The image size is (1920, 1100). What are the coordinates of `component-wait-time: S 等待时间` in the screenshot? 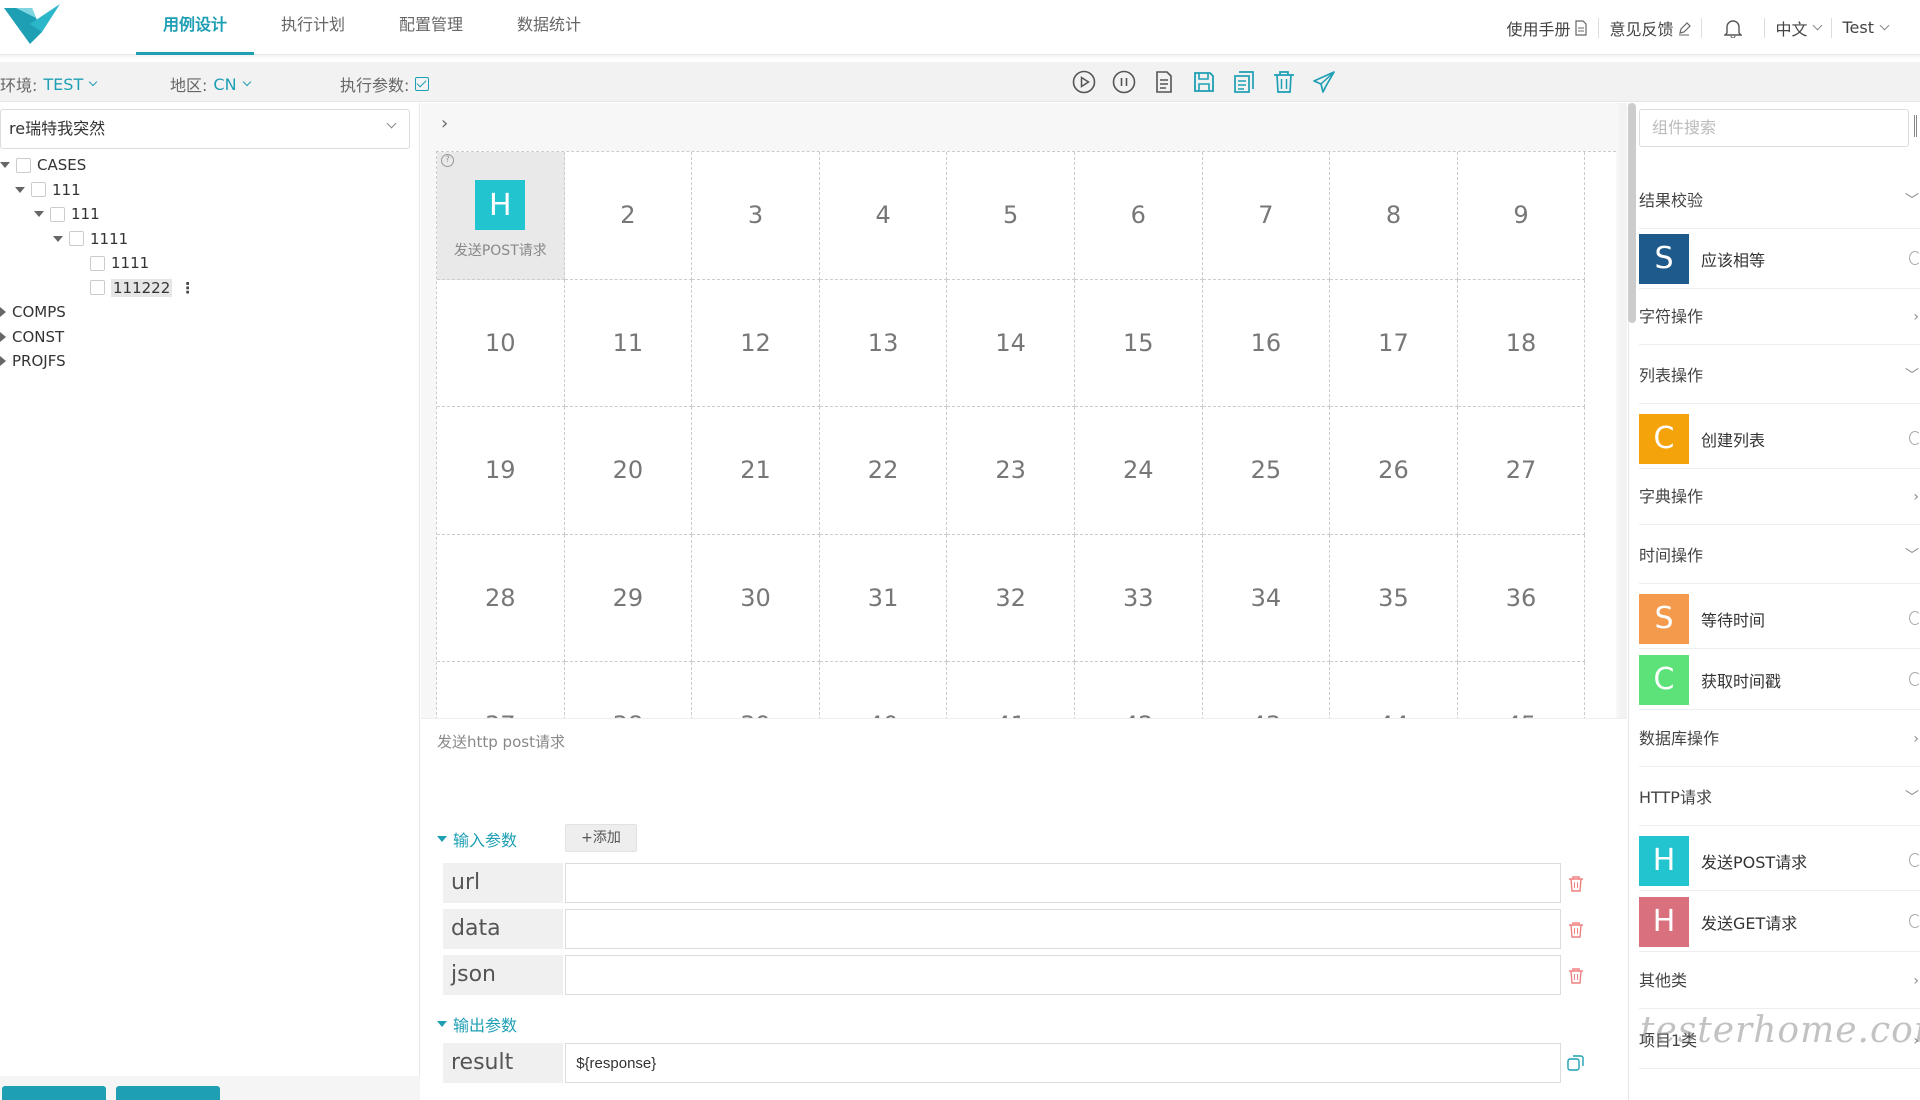 It's located at (1779, 619).